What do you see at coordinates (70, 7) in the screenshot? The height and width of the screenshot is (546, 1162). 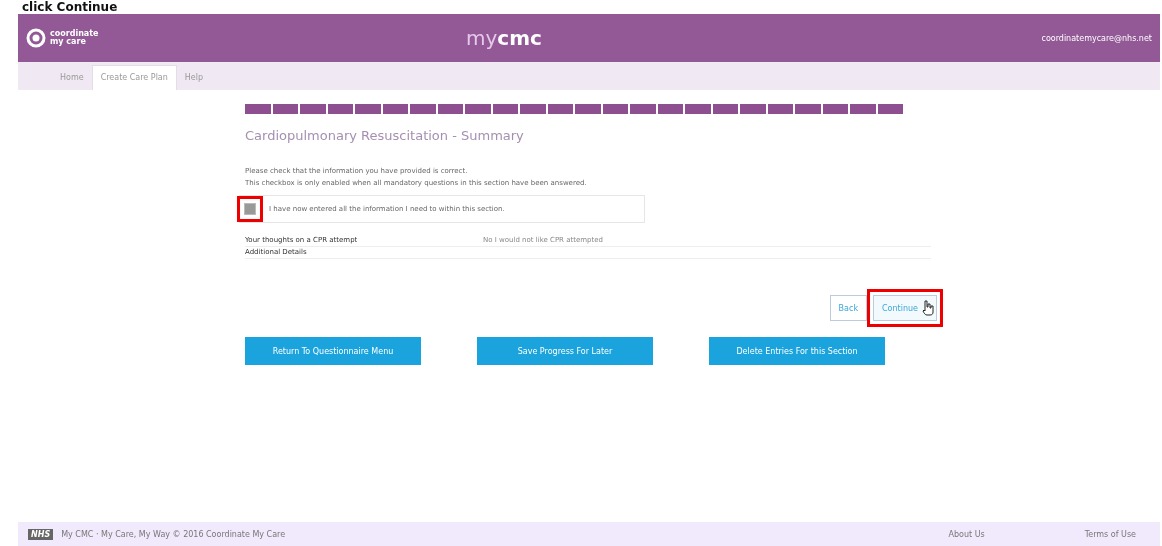 I see `caption: click Continue` at bounding box center [70, 7].